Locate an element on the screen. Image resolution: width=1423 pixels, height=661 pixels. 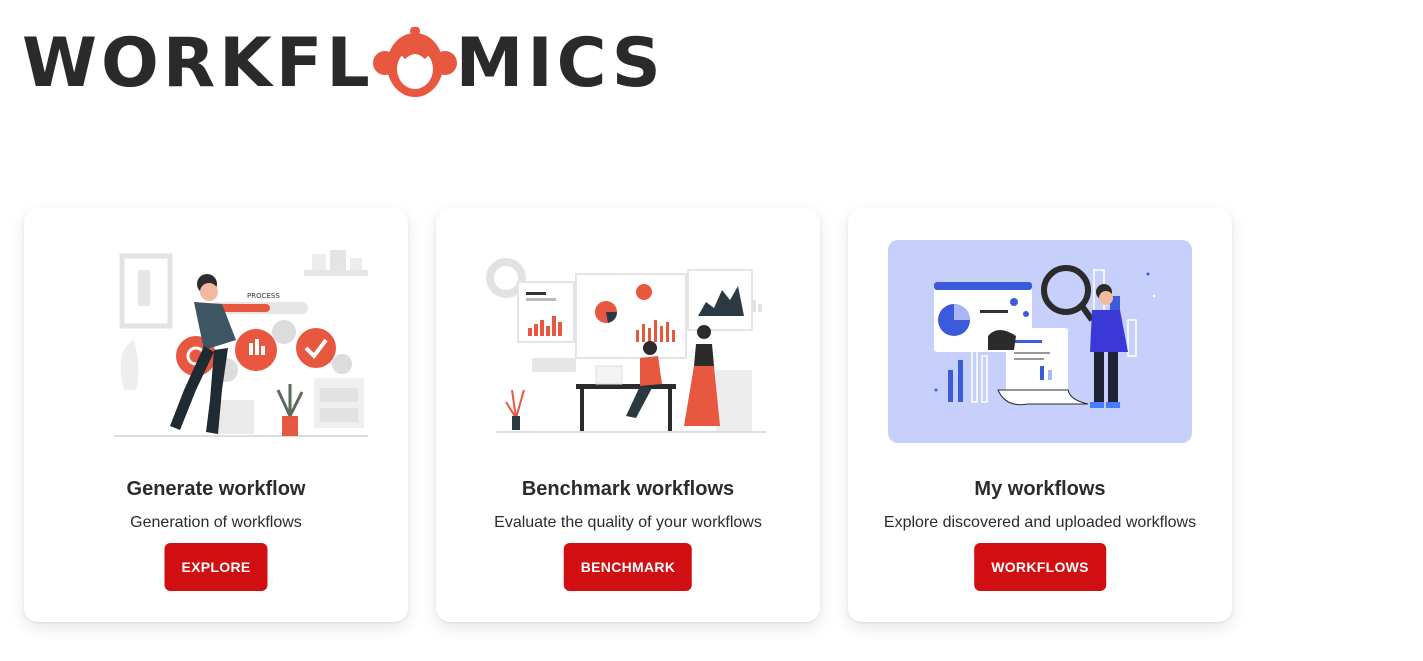
workflows-button: WORKFLOWS is located at coordinates (1040, 567).